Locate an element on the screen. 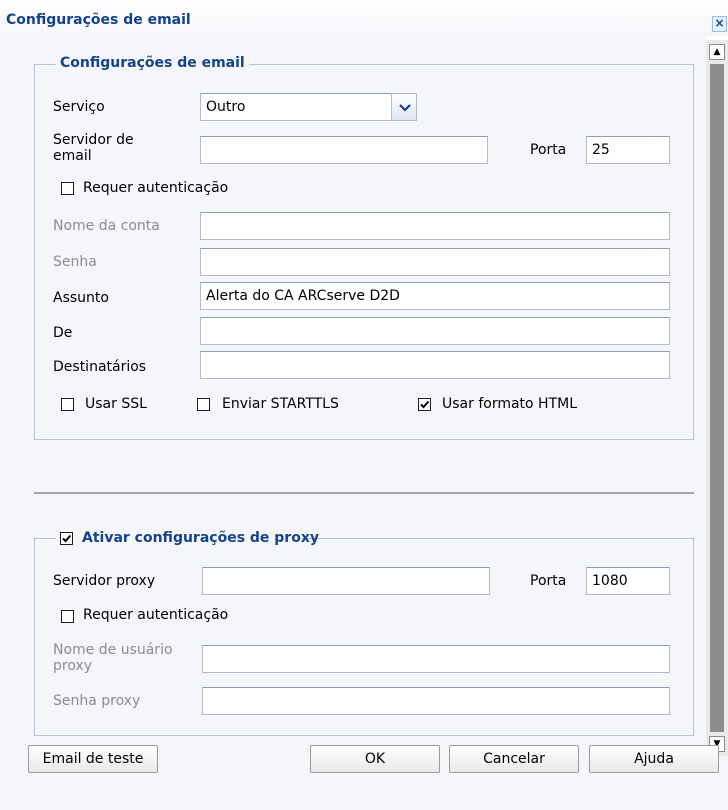 The height and width of the screenshot is (810, 728). use-html-checkbox is located at coordinates (424, 404).